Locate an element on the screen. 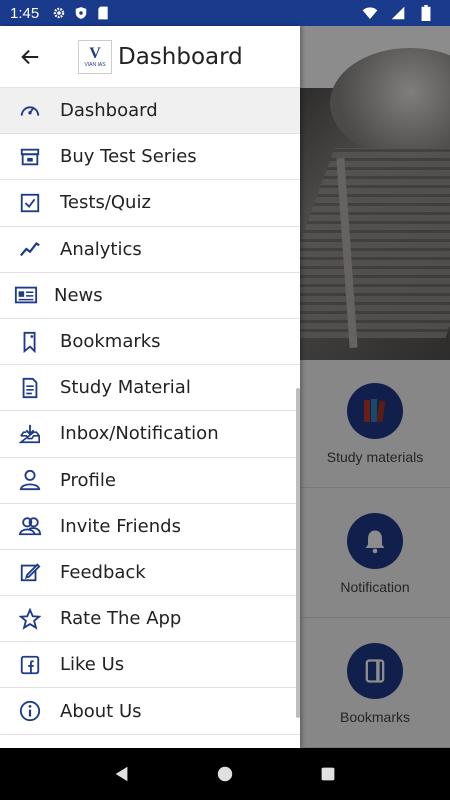  menu-item-study-material: Study Material is located at coordinates (150, 388).